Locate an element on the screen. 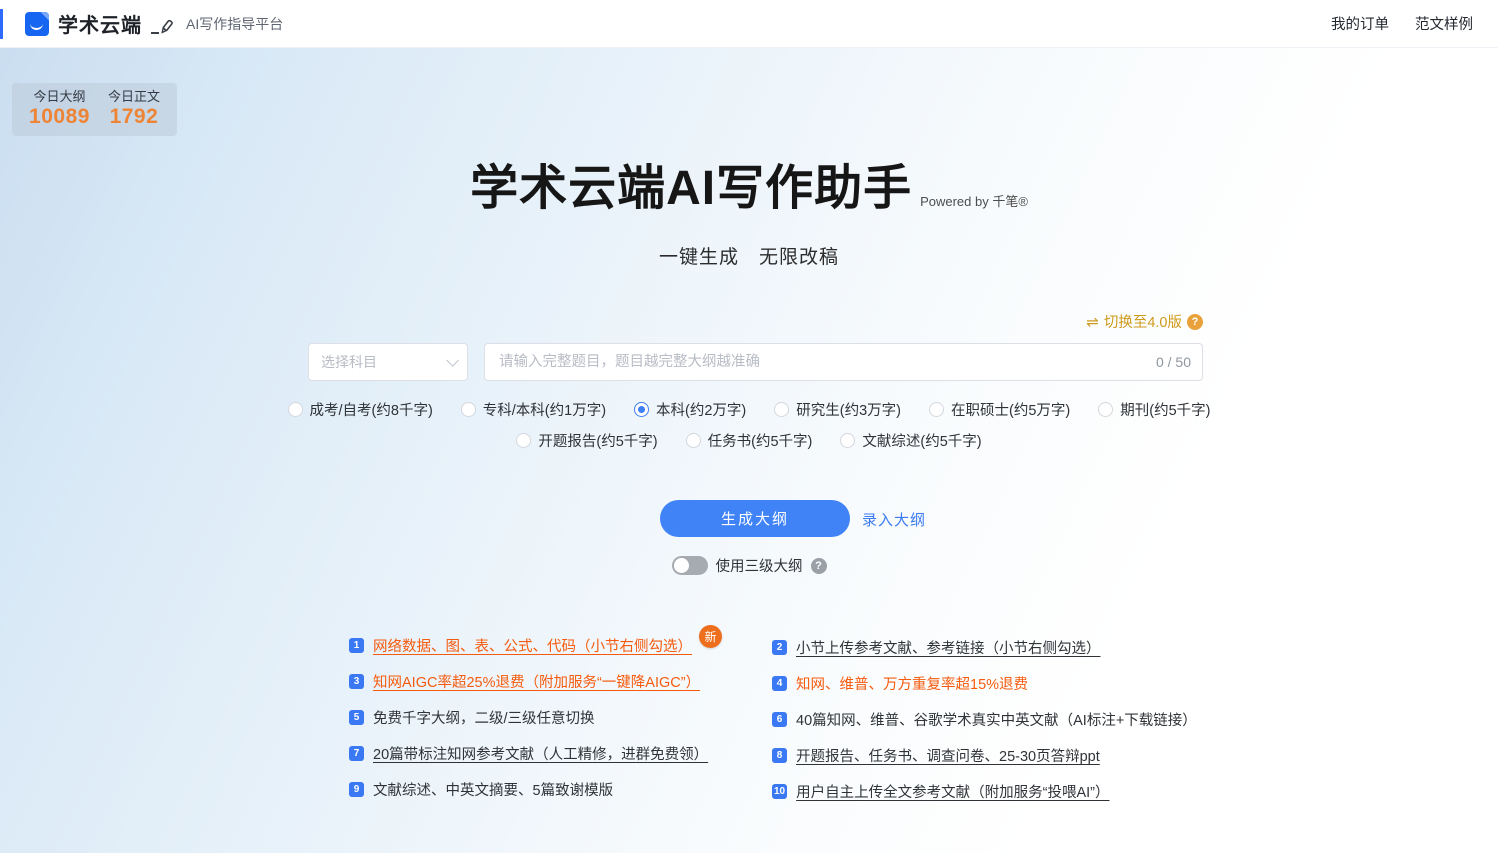 The width and height of the screenshot is (1498, 853). radio-label: 任务书(约5千字) is located at coordinates (760, 442).